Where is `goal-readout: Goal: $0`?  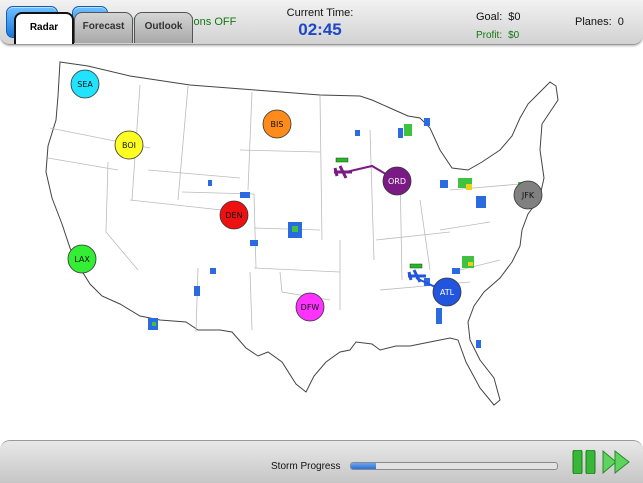
goal-readout: Goal: $0 is located at coordinates (498, 17).